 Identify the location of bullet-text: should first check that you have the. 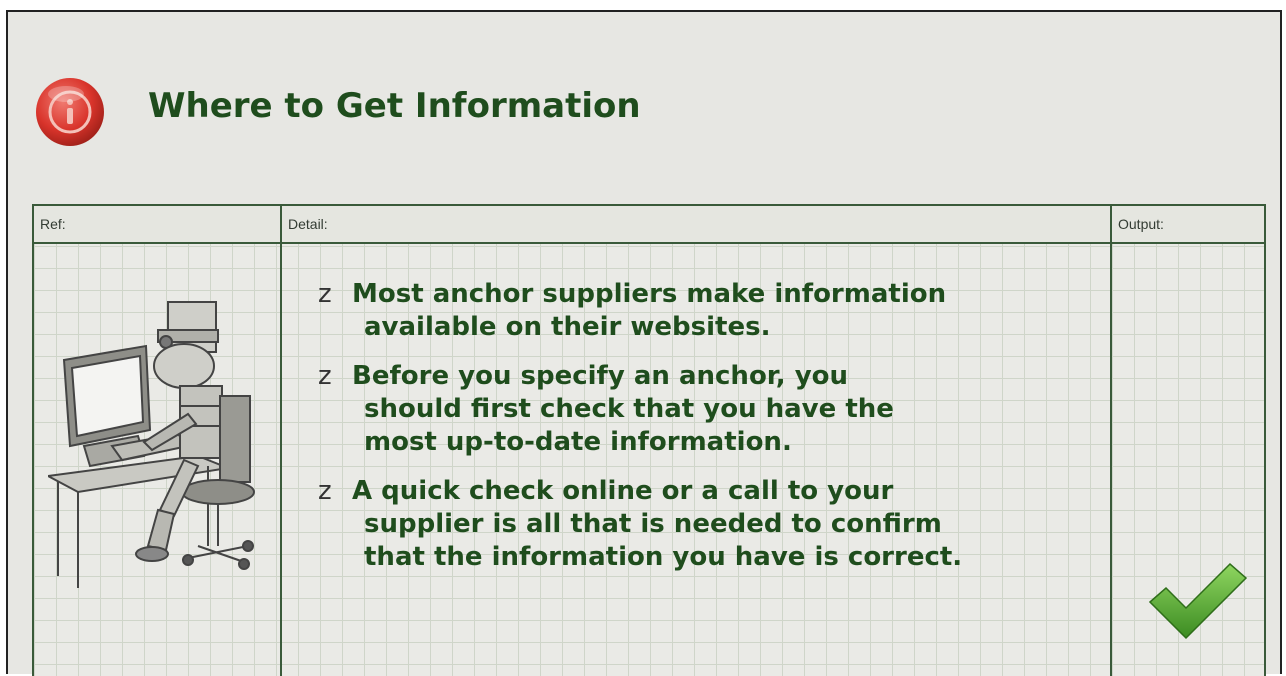
(629, 409).